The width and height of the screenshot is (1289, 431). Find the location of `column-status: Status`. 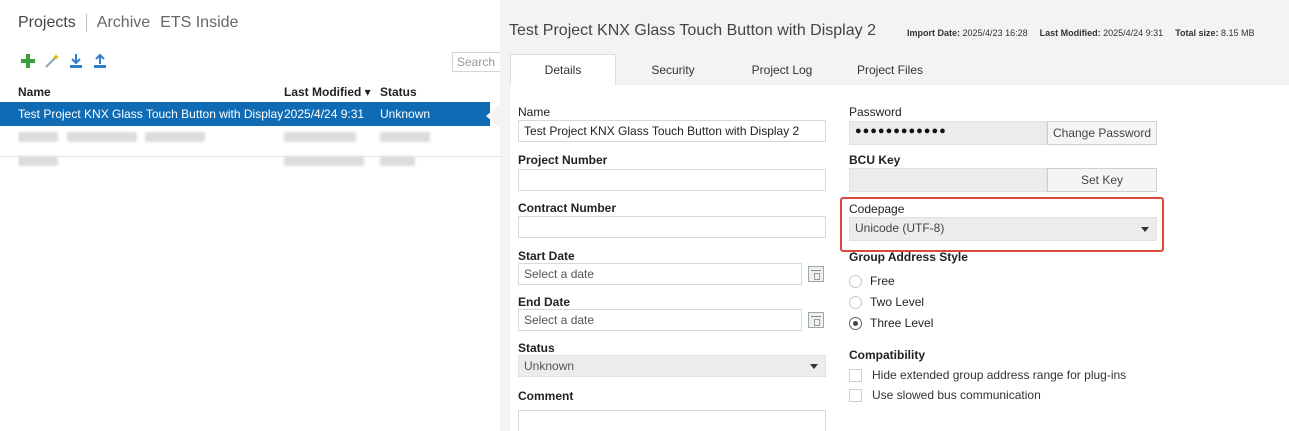

column-status: Status is located at coordinates (420, 93).